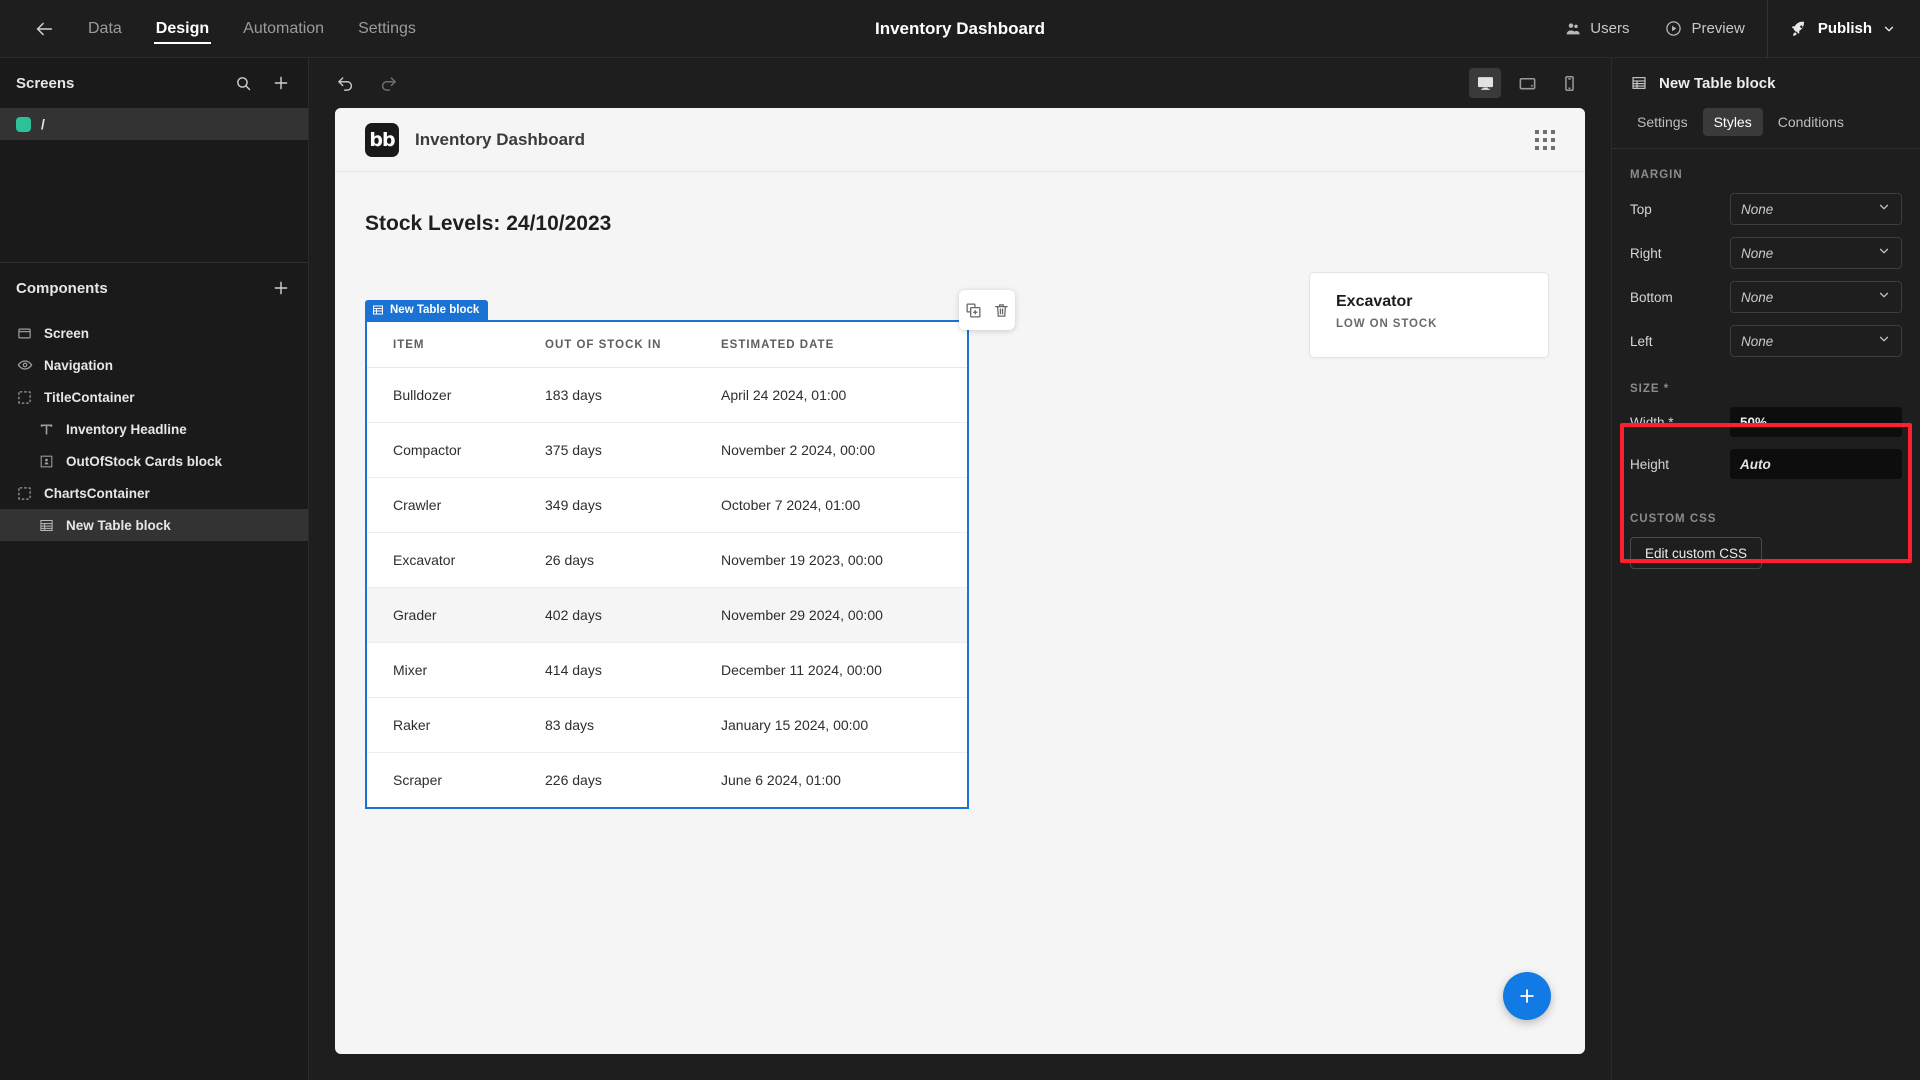 Image resolution: width=1920 pixels, height=1080 pixels. Describe the element at coordinates (456, 395) in the screenshot. I see `cell-item: Bulldozer` at that location.